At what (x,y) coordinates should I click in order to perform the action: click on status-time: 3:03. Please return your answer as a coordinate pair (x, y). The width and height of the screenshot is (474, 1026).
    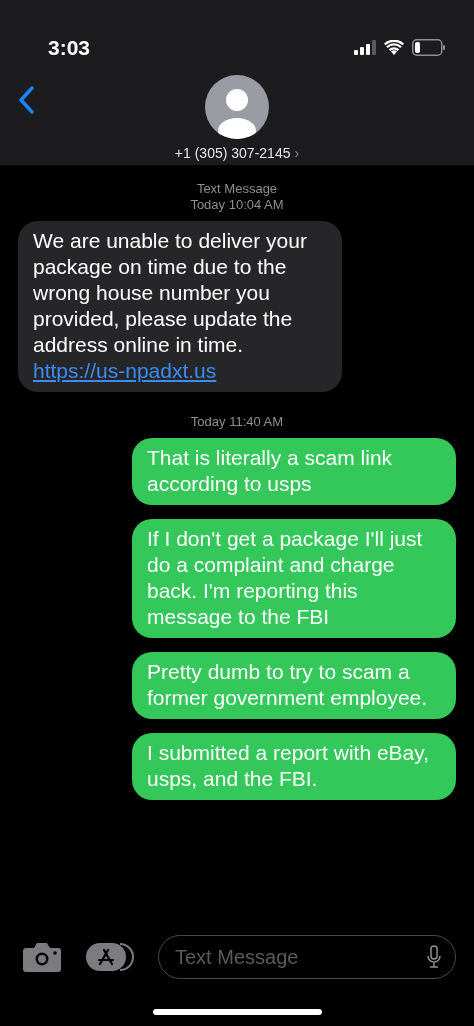
    Looking at the image, I should click on (69, 47).